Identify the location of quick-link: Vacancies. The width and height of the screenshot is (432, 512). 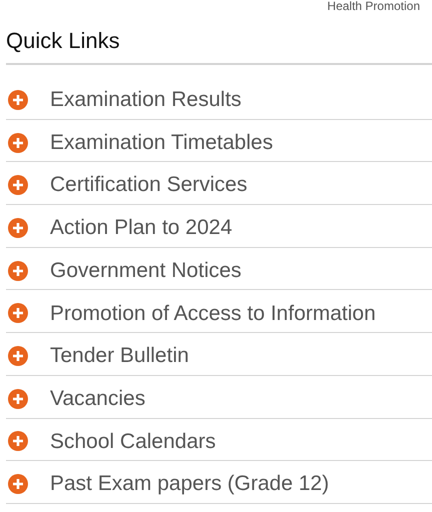
(219, 397).